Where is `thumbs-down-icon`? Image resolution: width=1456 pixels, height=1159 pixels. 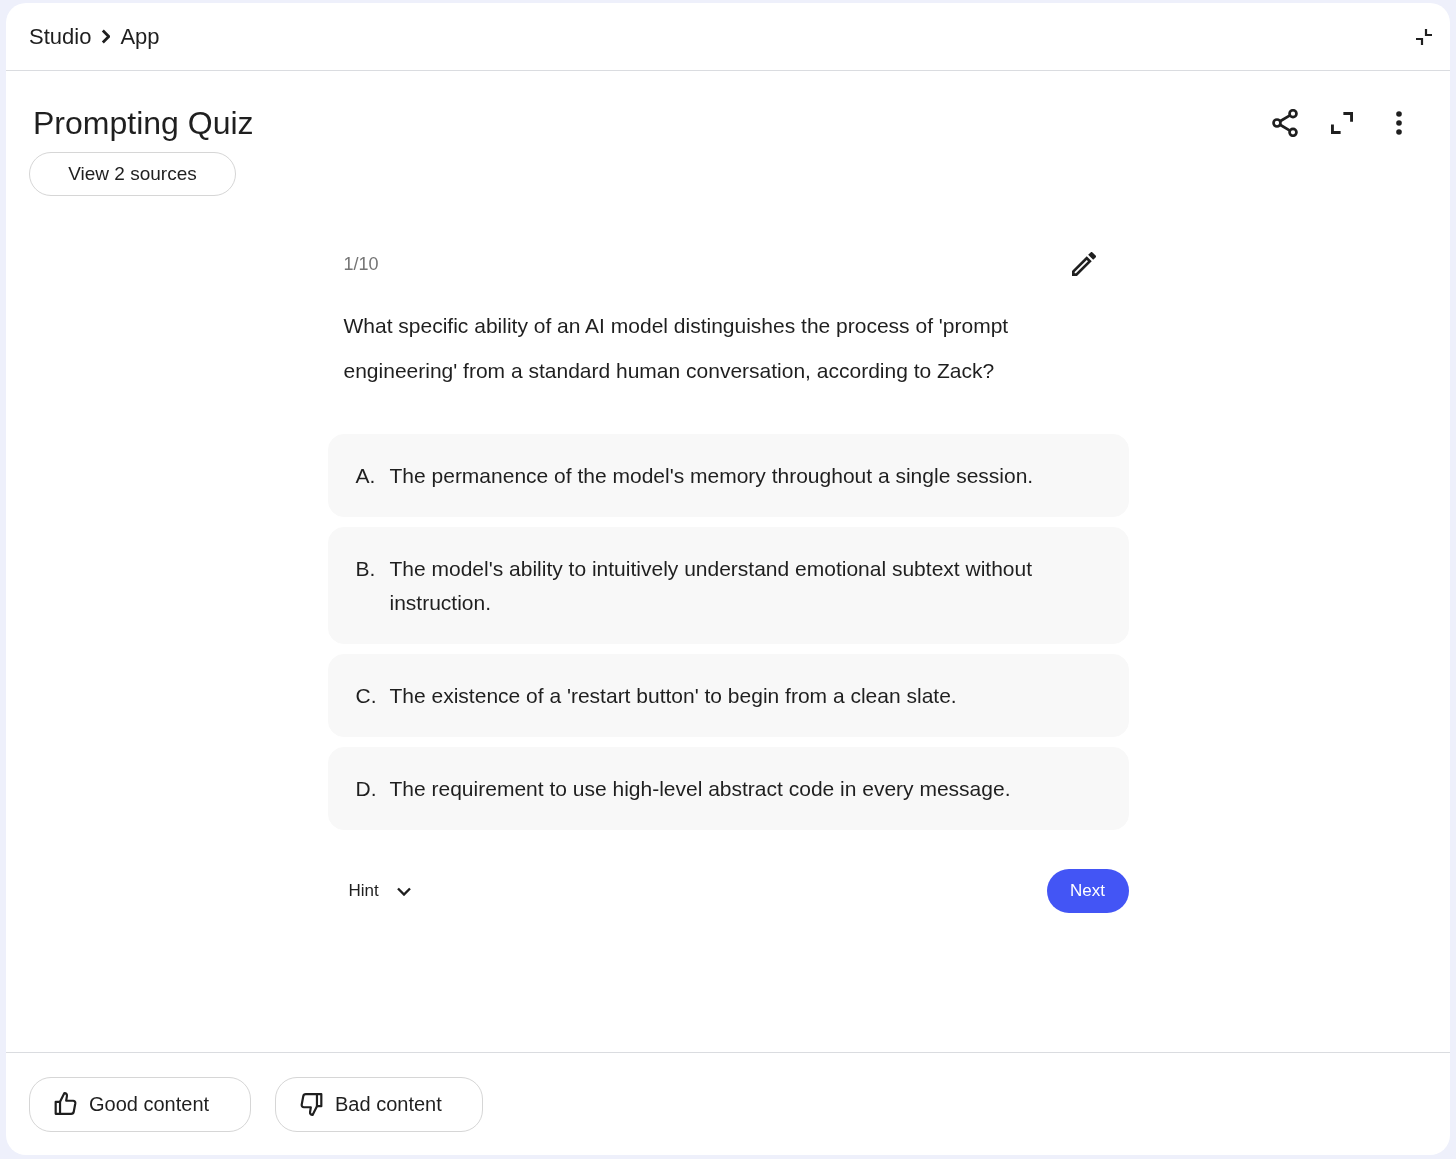 thumbs-down-icon is located at coordinates (311, 1104).